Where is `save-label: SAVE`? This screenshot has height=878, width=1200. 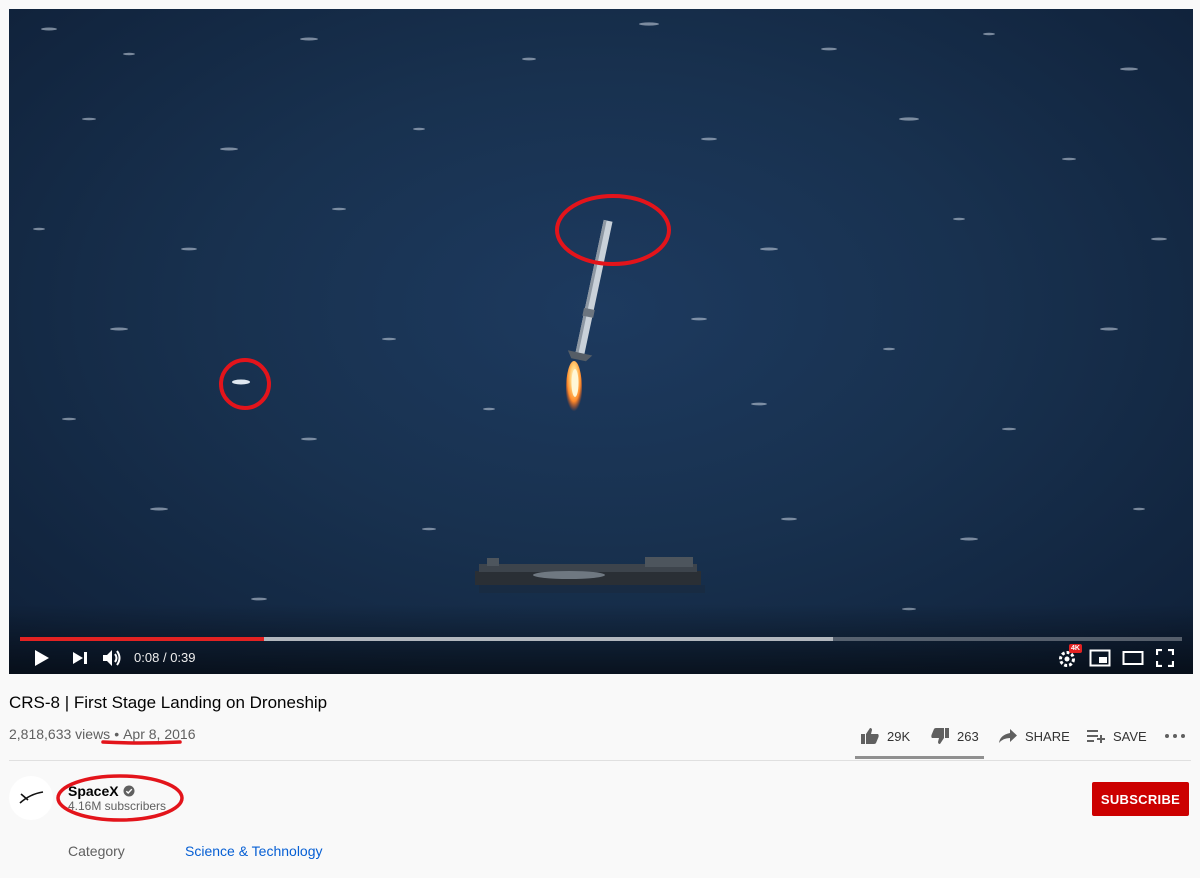 save-label: SAVE is located at coordinates (1130, 736).